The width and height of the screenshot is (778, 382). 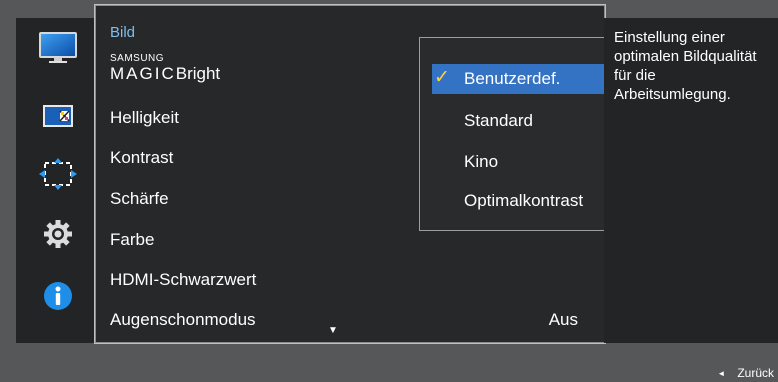 What do you see at coordinates (58, 234) in the screenshot?
I see `settings-gear-icon` at bounding box center [58, 234].